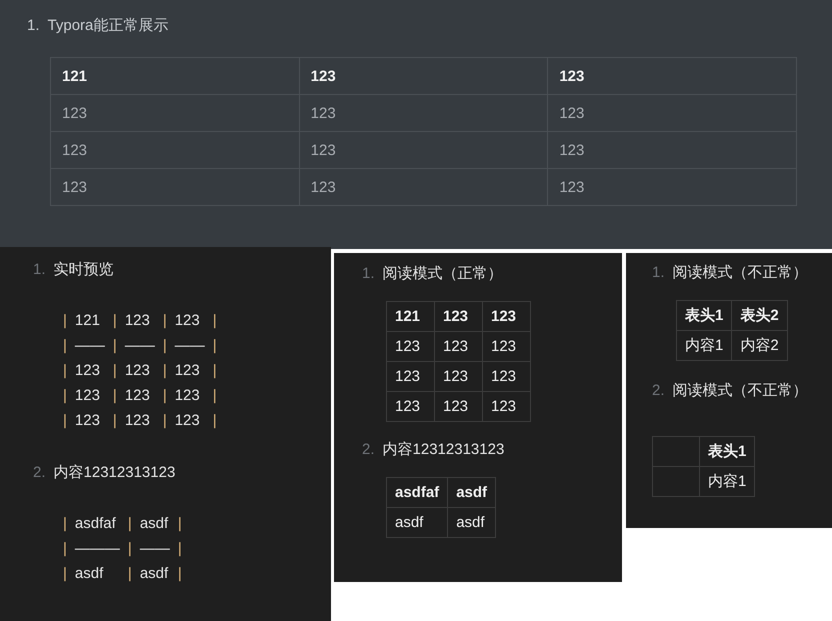 This screenshot has width=832, height=621. Describe the element at coordinates (442, 274) in the screenshot. I see `list-item-title: 阅读模式（正常）` at that location.